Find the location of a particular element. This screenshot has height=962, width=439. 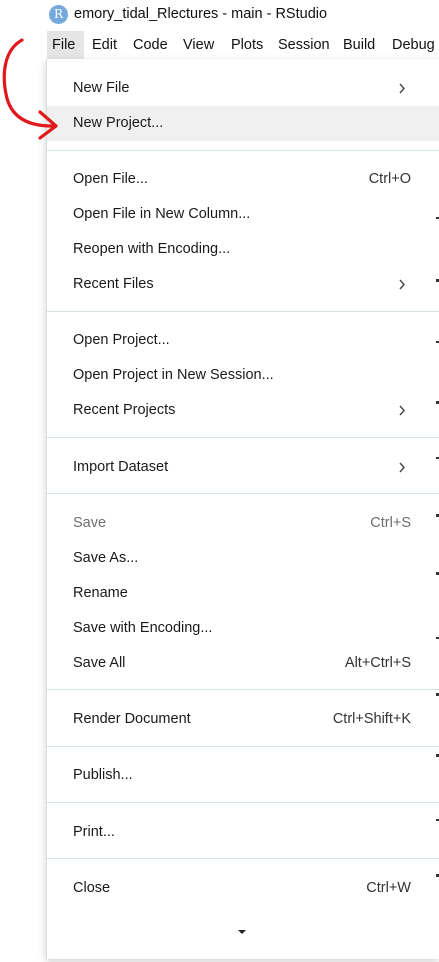

menu-item-save-all: Save All Alt+Ctrl+S is located at coordinates (243, 663).